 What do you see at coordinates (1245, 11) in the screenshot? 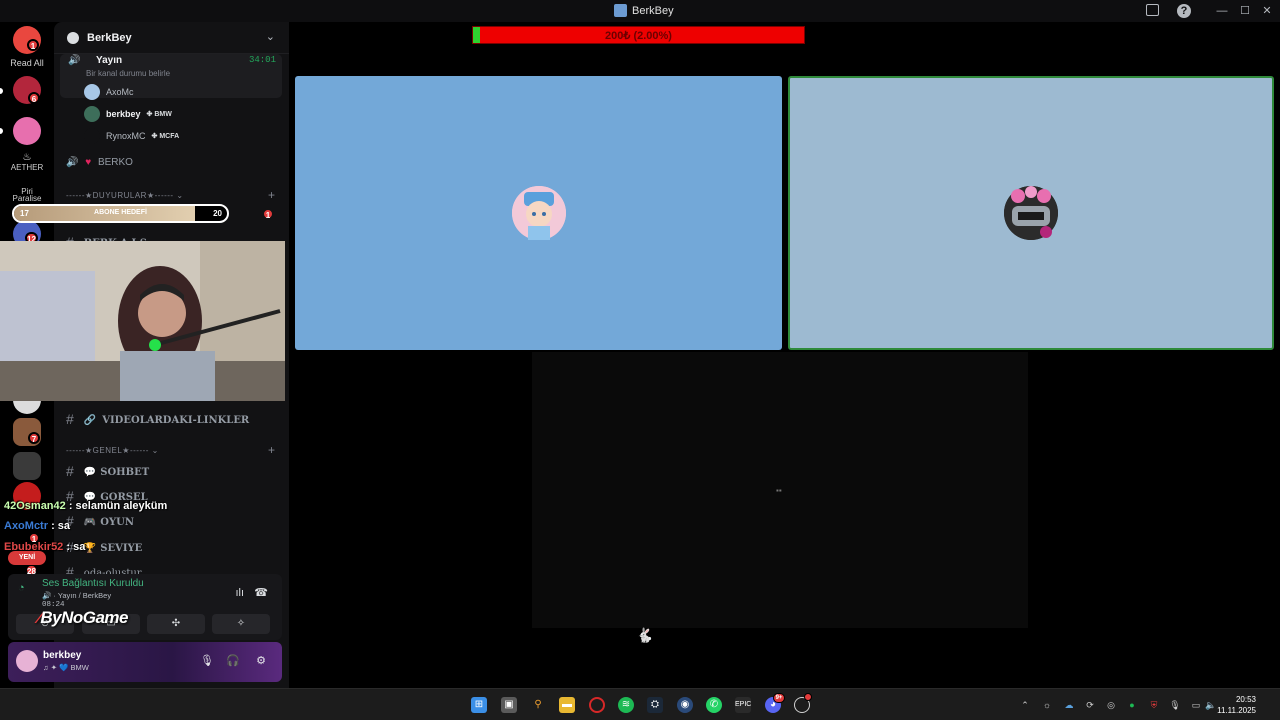
I see `maximize-icon: ☐` at bounding box center [1245, 11].